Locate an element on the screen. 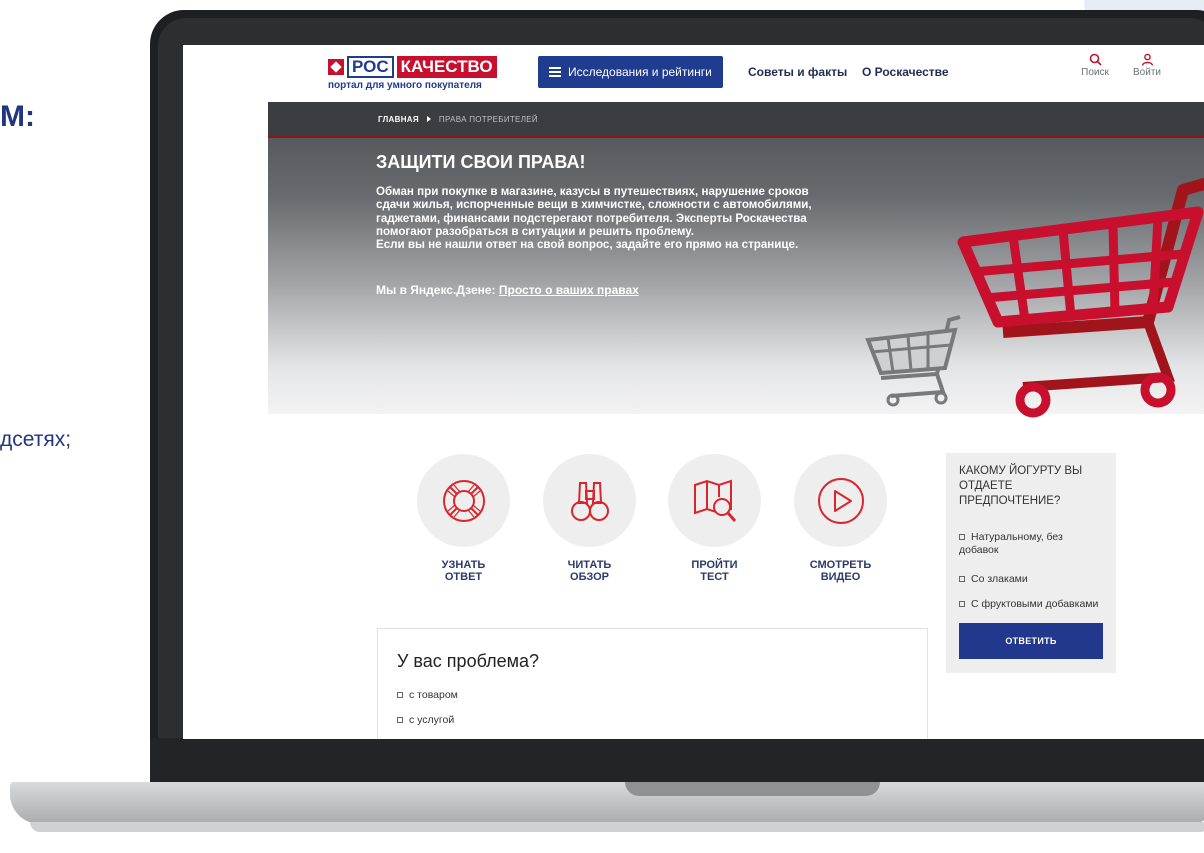  poll-option: Натуральному, без добавок is located at coordinates (1029, 544).